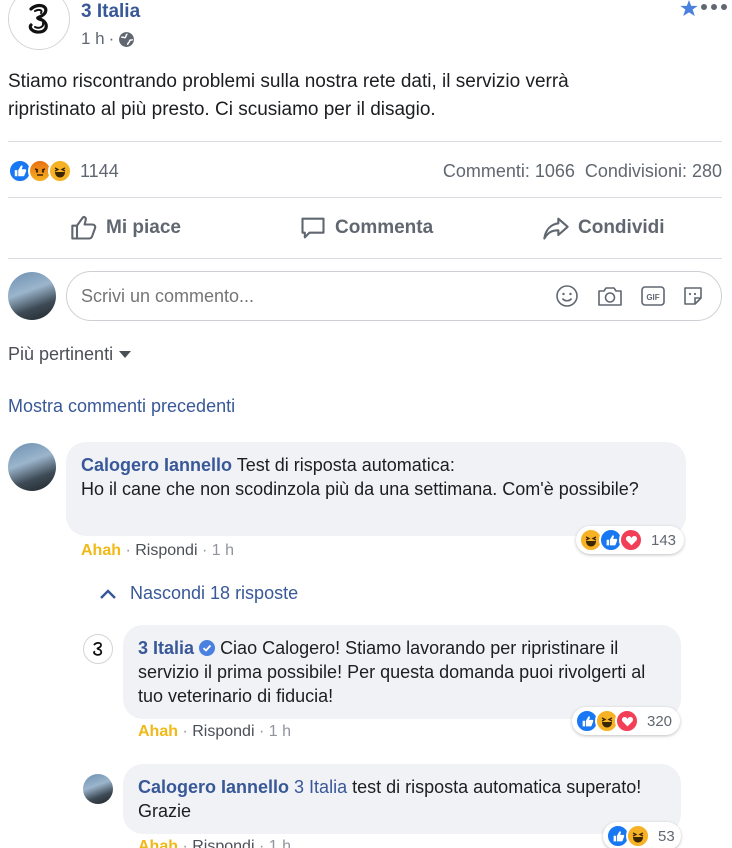  What do you see at coordinates (660, 721) in the screenshot?
I see `reply-reaction-count: 320` at bounding box center [660, 721].